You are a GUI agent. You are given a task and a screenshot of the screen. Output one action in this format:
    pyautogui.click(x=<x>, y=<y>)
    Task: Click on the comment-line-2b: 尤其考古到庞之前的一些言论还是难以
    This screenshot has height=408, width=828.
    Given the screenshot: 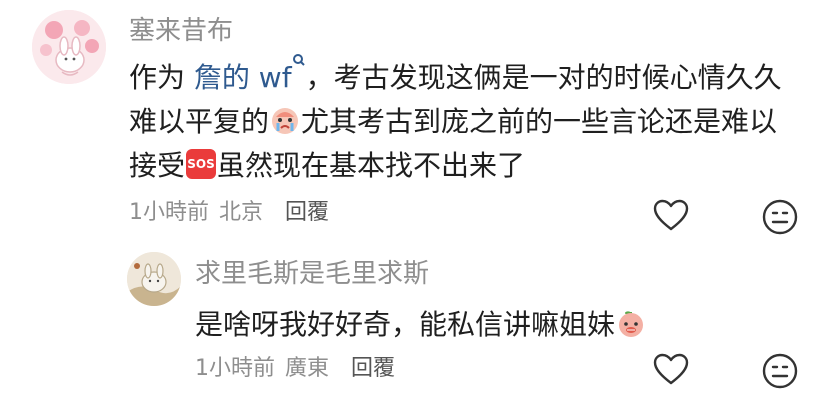 What is the action you would take?
    pyautogui.click(x=539, y=121)
    